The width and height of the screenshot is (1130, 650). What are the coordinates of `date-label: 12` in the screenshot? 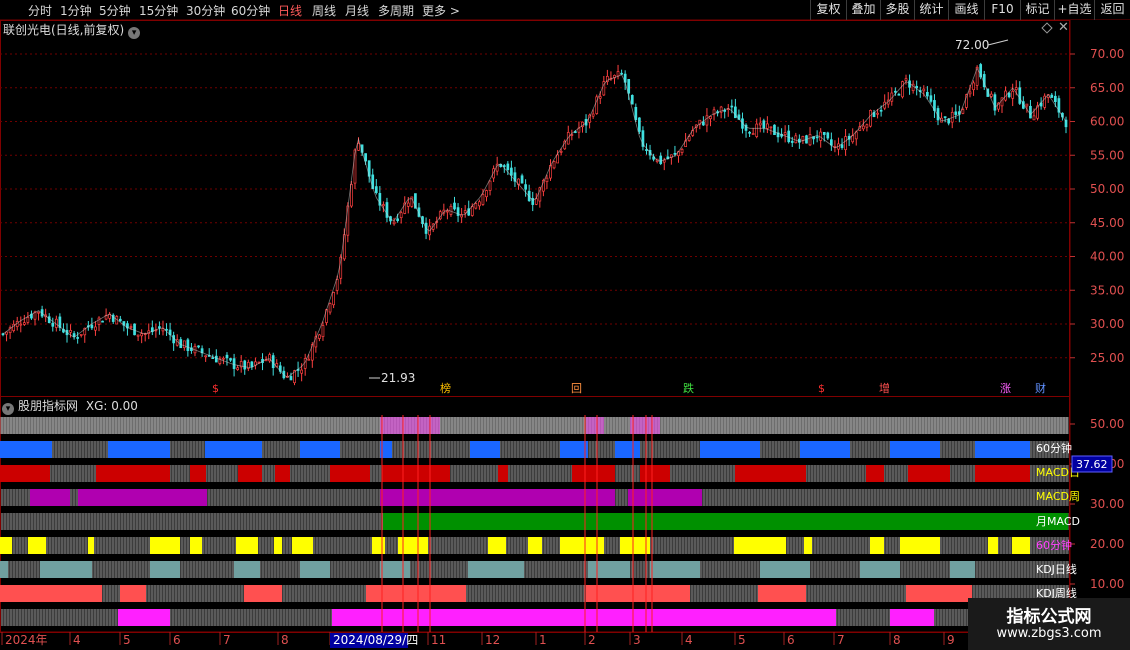 It's located at (492, 640).